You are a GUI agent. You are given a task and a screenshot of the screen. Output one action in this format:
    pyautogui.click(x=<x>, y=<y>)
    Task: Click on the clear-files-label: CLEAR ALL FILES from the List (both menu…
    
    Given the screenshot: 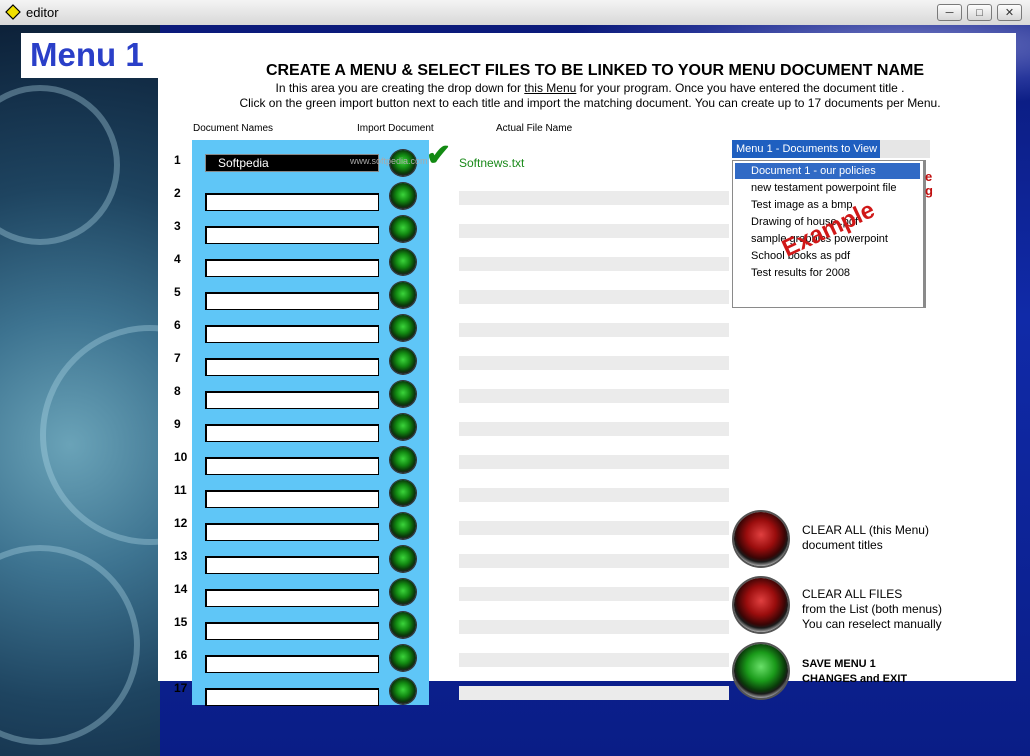 What is the action you would take?
    pyautogui.click(x=872, y=609)
    